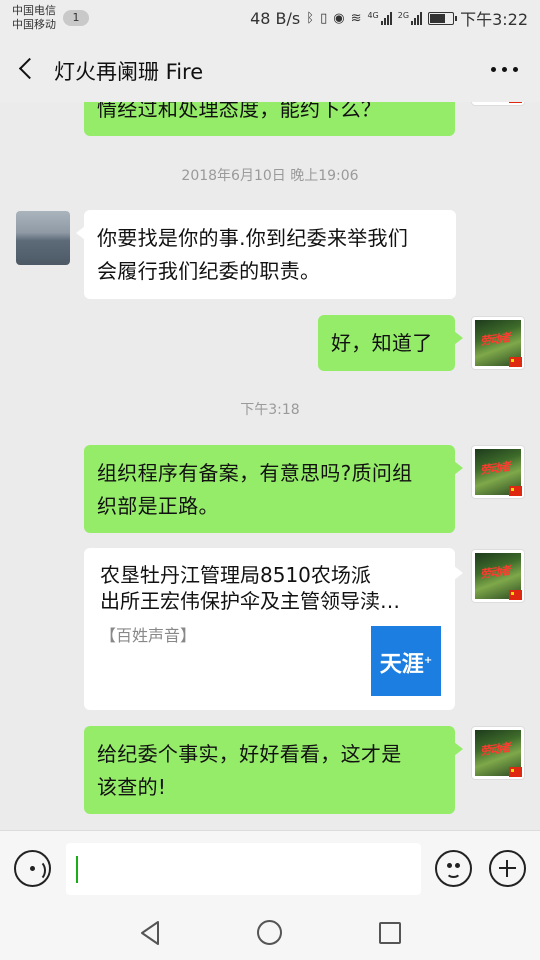 This screenshot has width=540, height=960. What do you see at coordinates (438, 18) in the screenshot?
I see `battery-fill` at bounding box center [438, 18].